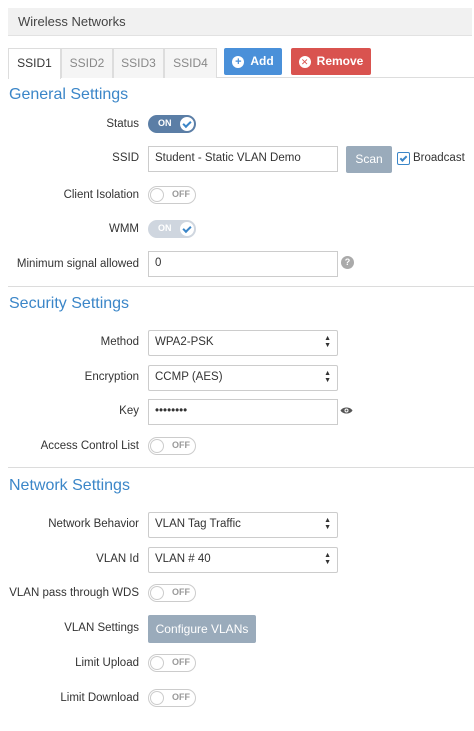  What do you see at coordinates (243, 343) in the screenshot?
I see `method-select: WPA2-PSK ▲ ▼` at bounding box center [243, 343].